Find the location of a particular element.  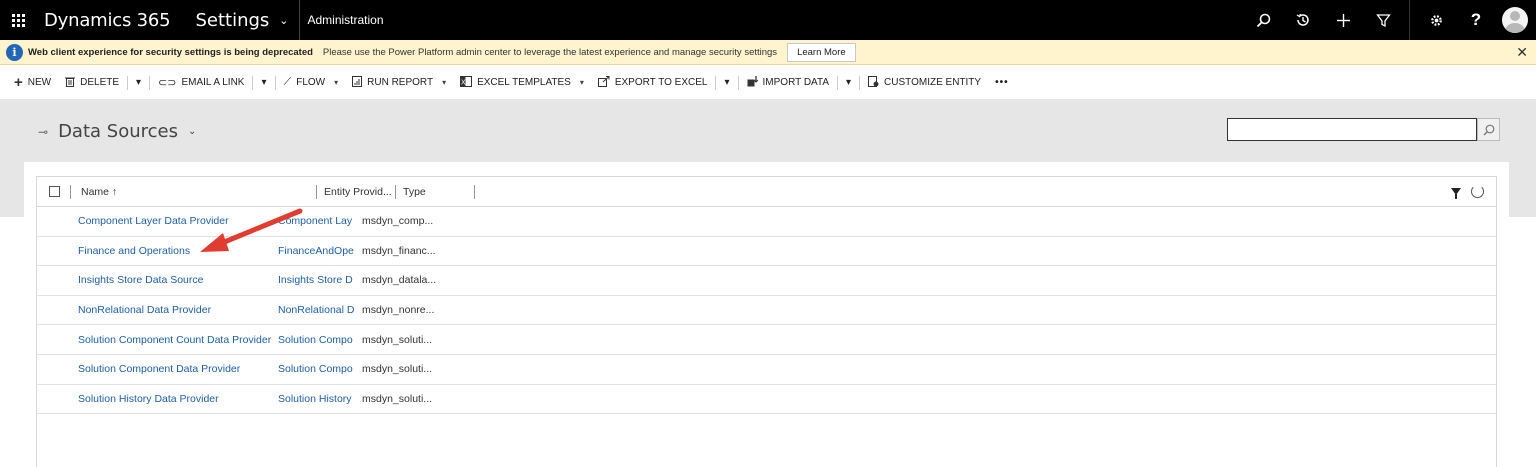

new-button: + NEW is located at coordinates (32, 82).